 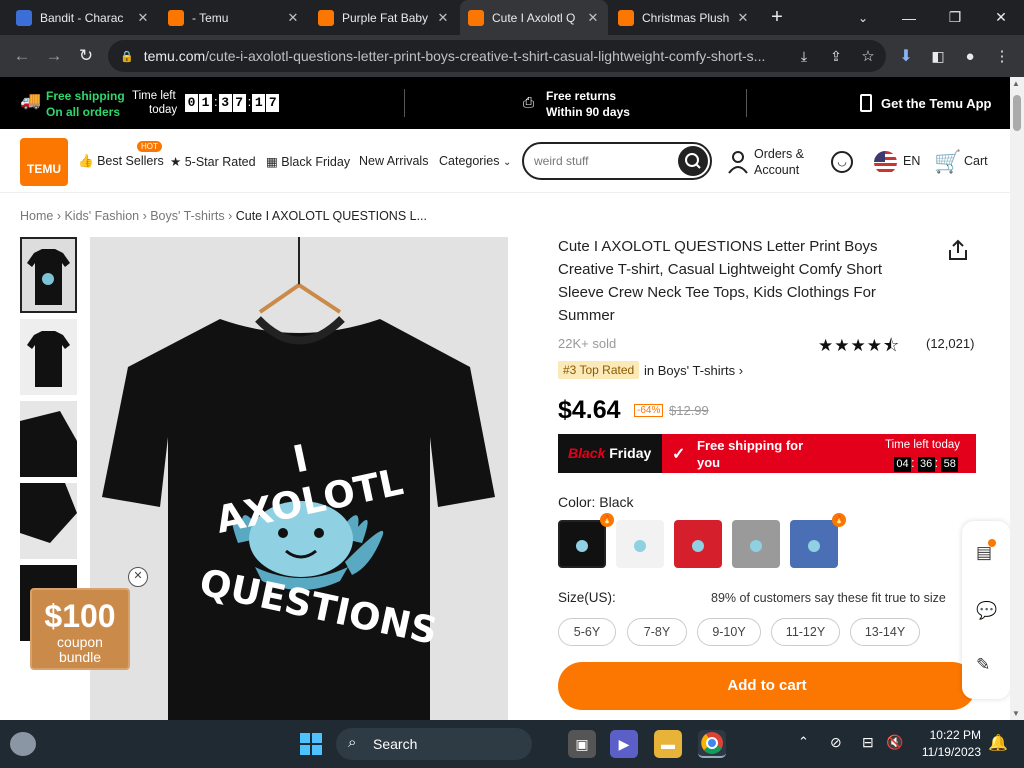 I want to click on minimize-button: —, so click(x=909, y=17).